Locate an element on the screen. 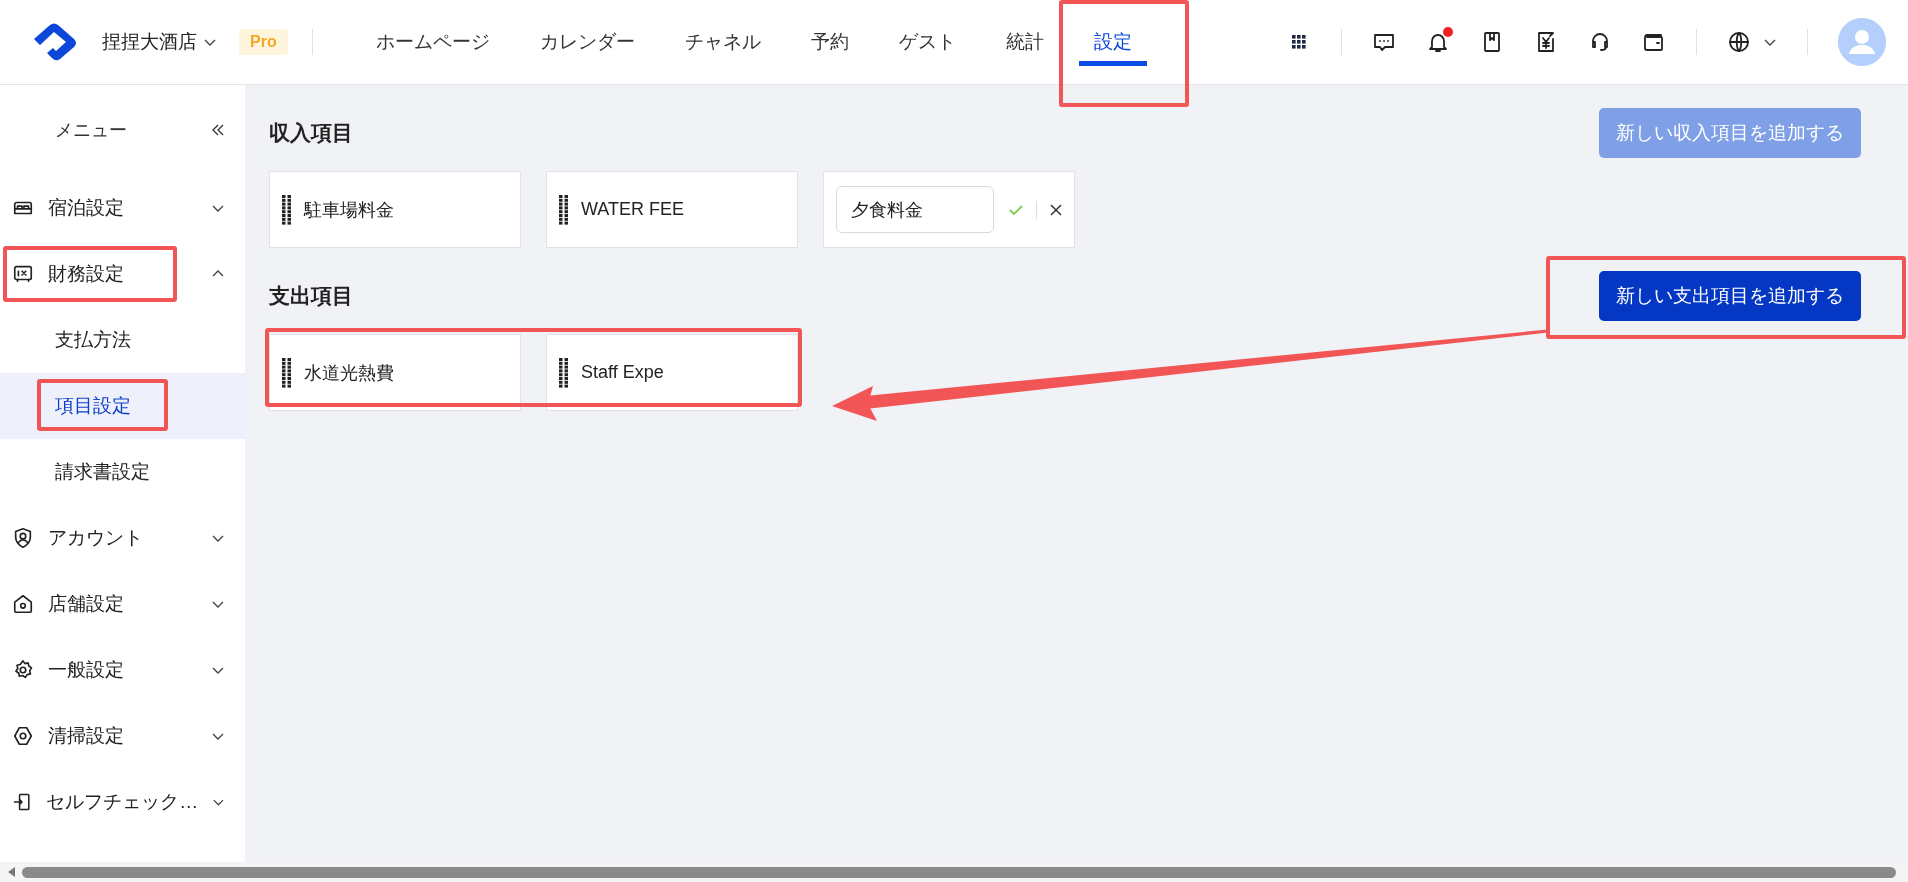  item-card: WATER FEE is located at coordinates (672, 209).